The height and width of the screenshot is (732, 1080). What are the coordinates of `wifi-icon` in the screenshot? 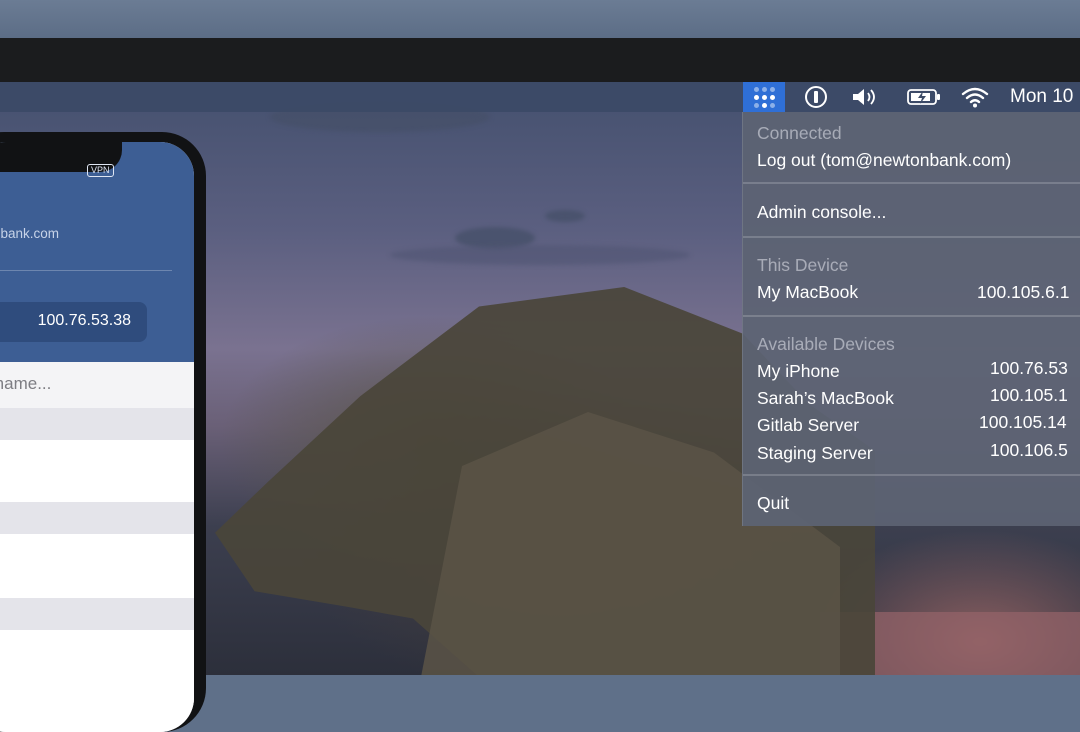 It's located at (975, 97).